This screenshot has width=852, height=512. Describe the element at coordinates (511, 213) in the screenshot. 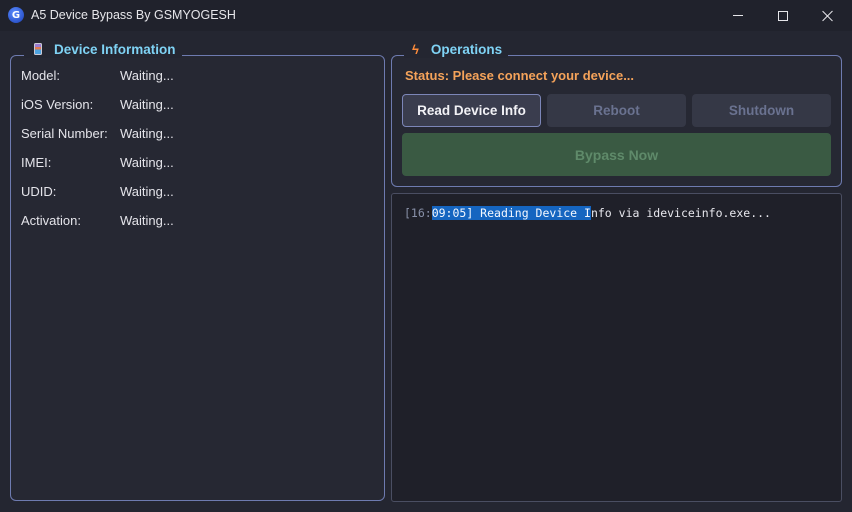

I see `log-selected-text: 09:05] Reading Device I` at that location.